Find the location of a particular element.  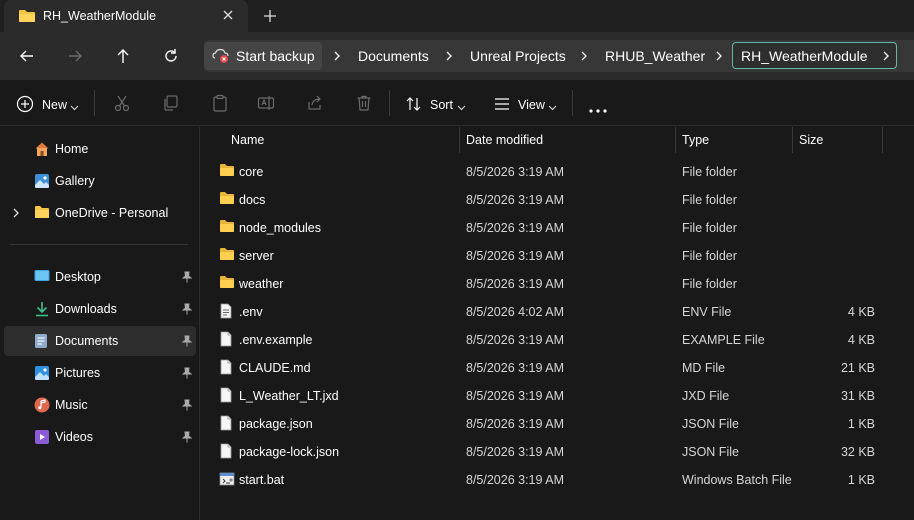

nav-label: Pictures is located at coordinates (78, 373).